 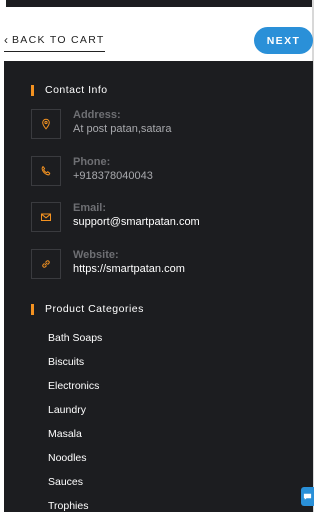 What do you see at coordinates (90, 208) in the screenshot?
I see `email-label: Email:` at bounding box center [90, 208].